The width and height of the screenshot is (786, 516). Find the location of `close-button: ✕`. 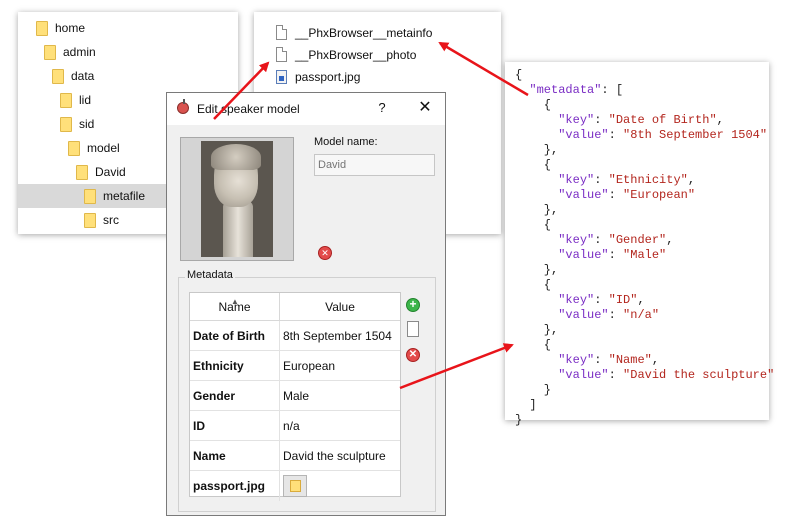

close-button: ✕ is located at coordinates (425, 108).